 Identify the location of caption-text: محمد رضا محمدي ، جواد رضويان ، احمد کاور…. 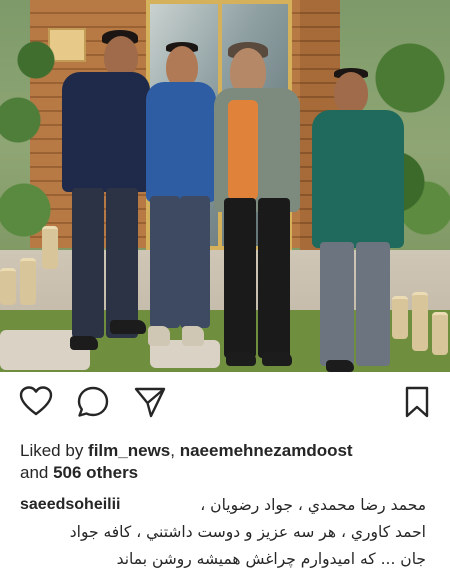
(216, 532).